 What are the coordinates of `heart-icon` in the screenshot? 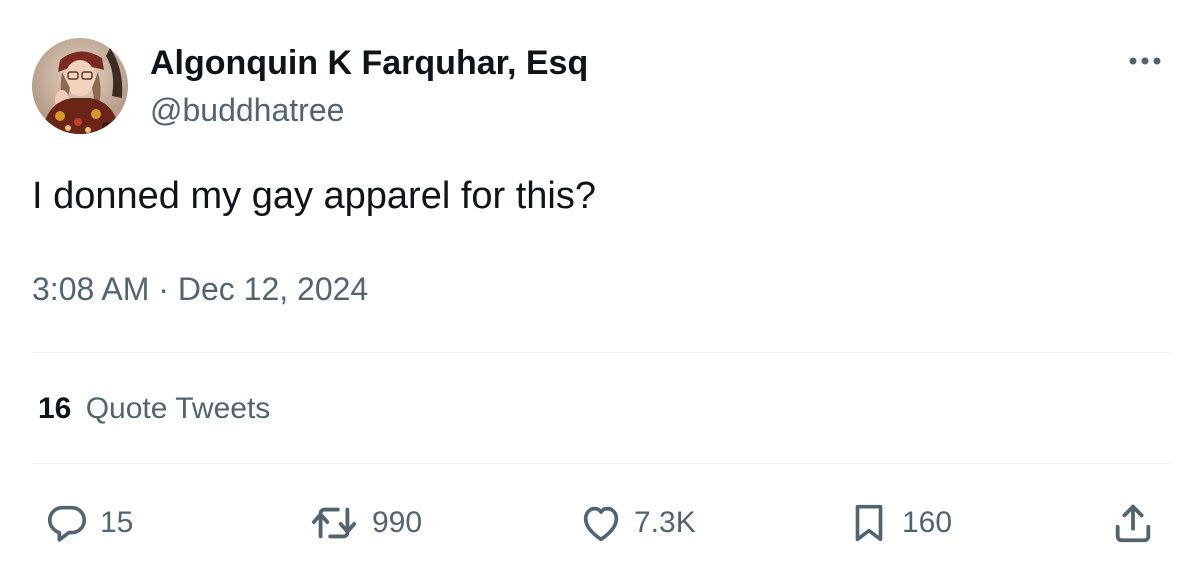 It's located at (601, 523).